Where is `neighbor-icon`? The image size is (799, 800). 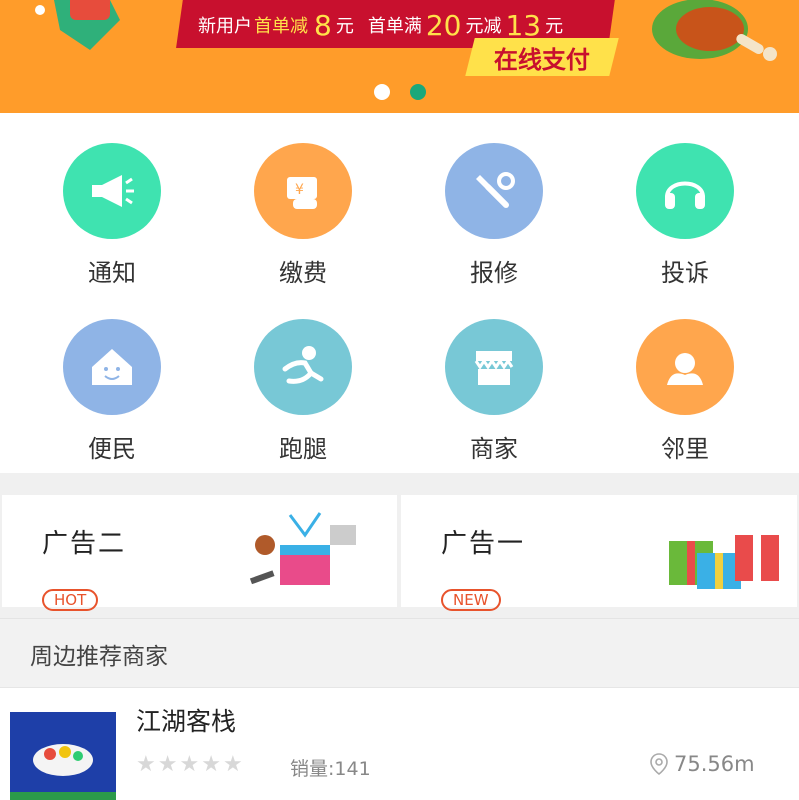
neighbor-icon is located at coordinates (685, 369).